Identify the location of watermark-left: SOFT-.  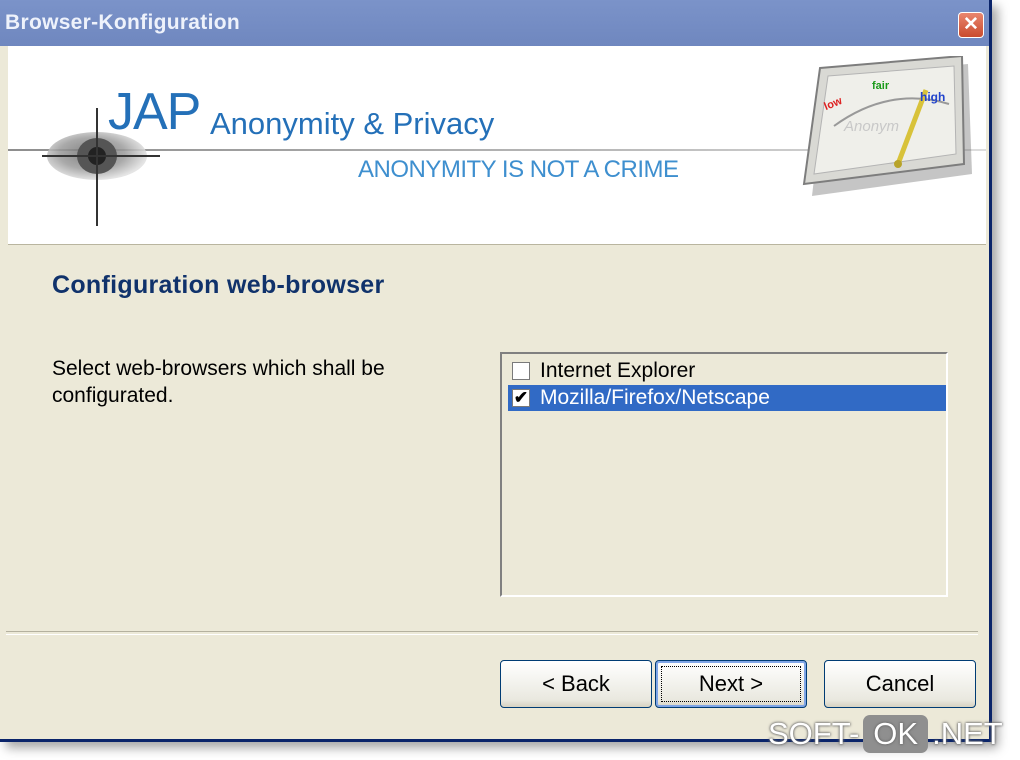
(814, 733).